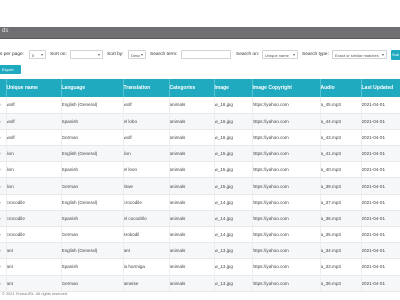 The height and width of the screenshot is (300, 400). I want to click on sort-by-label: Sort by:, so click(115, 54).